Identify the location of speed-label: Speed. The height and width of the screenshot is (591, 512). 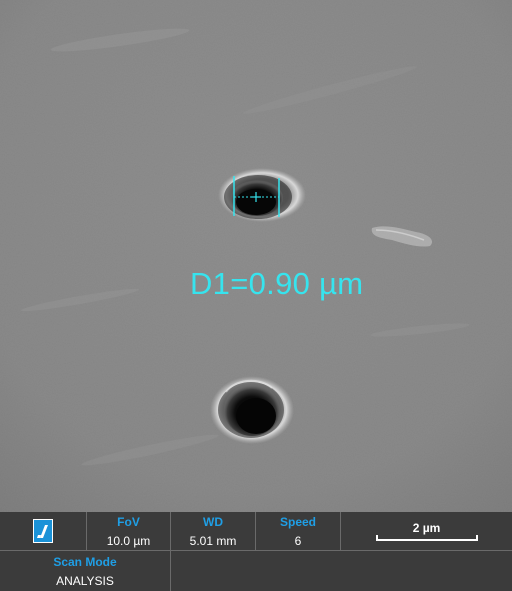
(297, 521).